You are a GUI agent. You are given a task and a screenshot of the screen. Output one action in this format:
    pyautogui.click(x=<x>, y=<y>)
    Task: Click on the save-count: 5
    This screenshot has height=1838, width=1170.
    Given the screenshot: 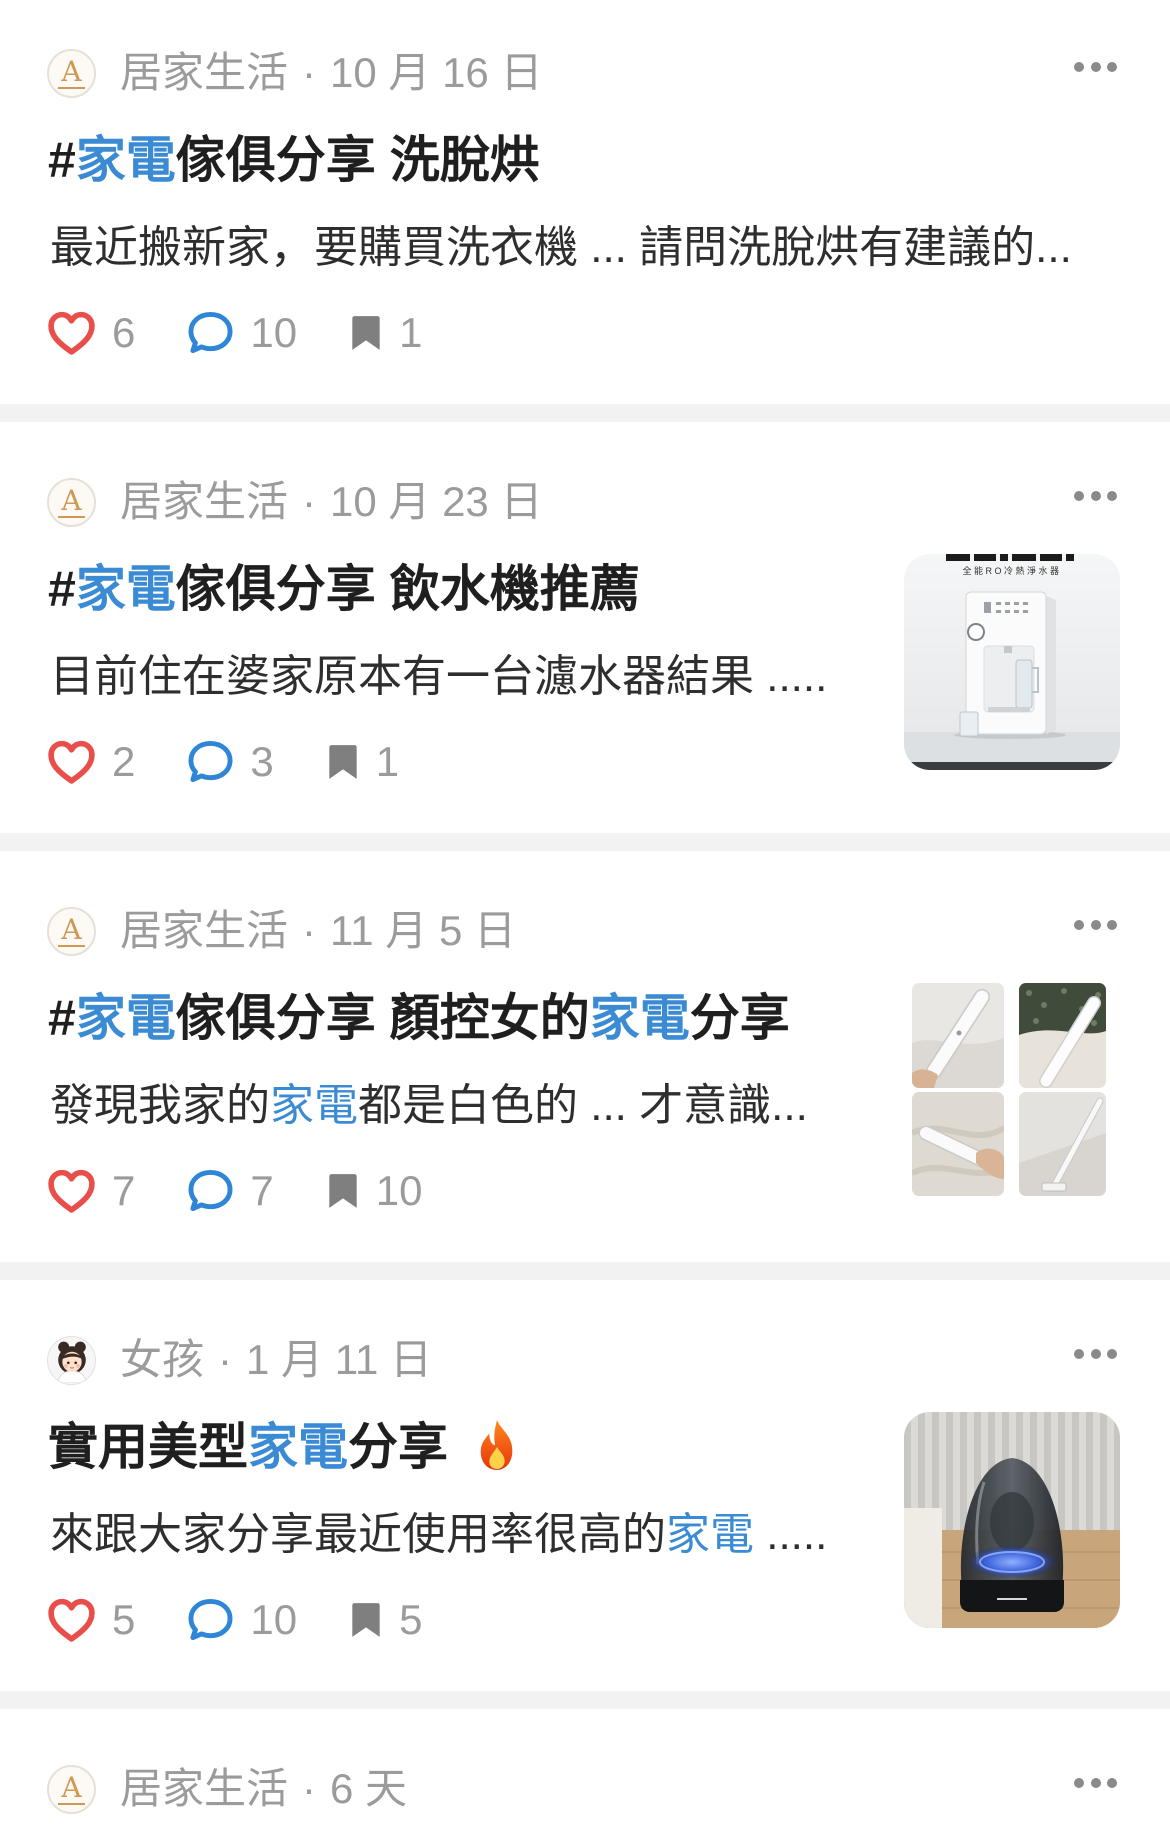 What is the action you would take?
    pyautogui.click(x=411, y=1619)
    